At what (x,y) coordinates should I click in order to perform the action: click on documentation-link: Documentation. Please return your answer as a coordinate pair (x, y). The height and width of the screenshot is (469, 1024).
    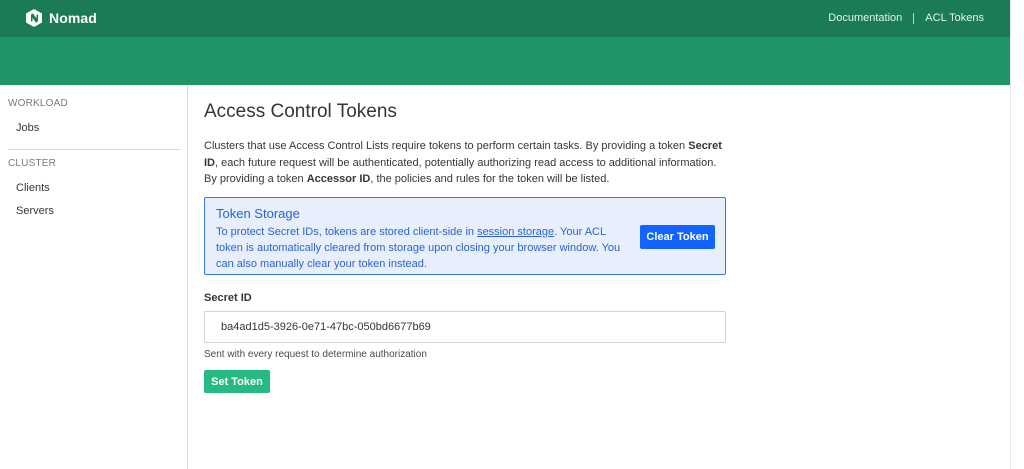
    Looking at the image, I should click on (865, 18).